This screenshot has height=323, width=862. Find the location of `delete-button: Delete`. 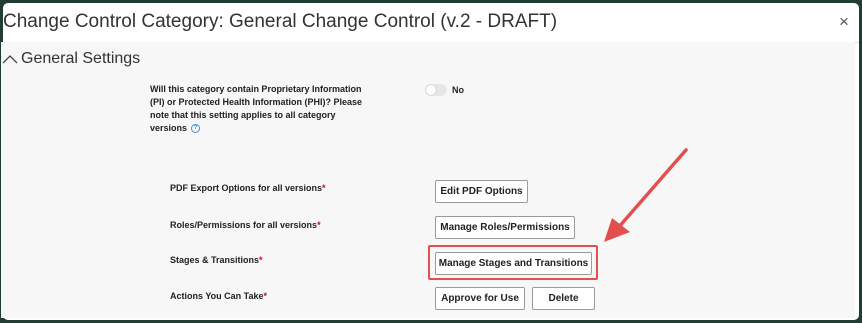

delete-button: Delete is located at coordinates (563, 298).